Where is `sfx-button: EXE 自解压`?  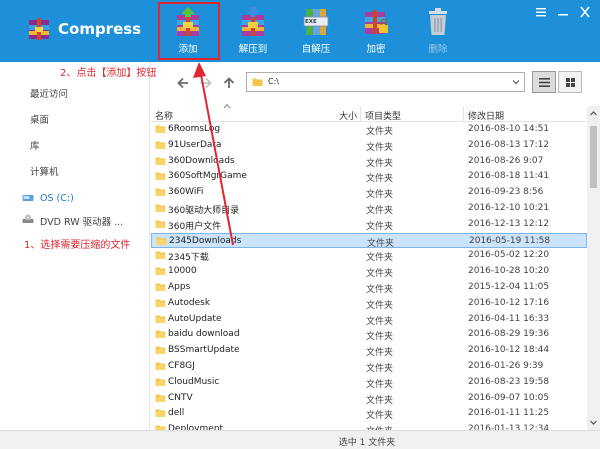 sfx-button: EXE 自解压 is located at coordinates (316, 31).